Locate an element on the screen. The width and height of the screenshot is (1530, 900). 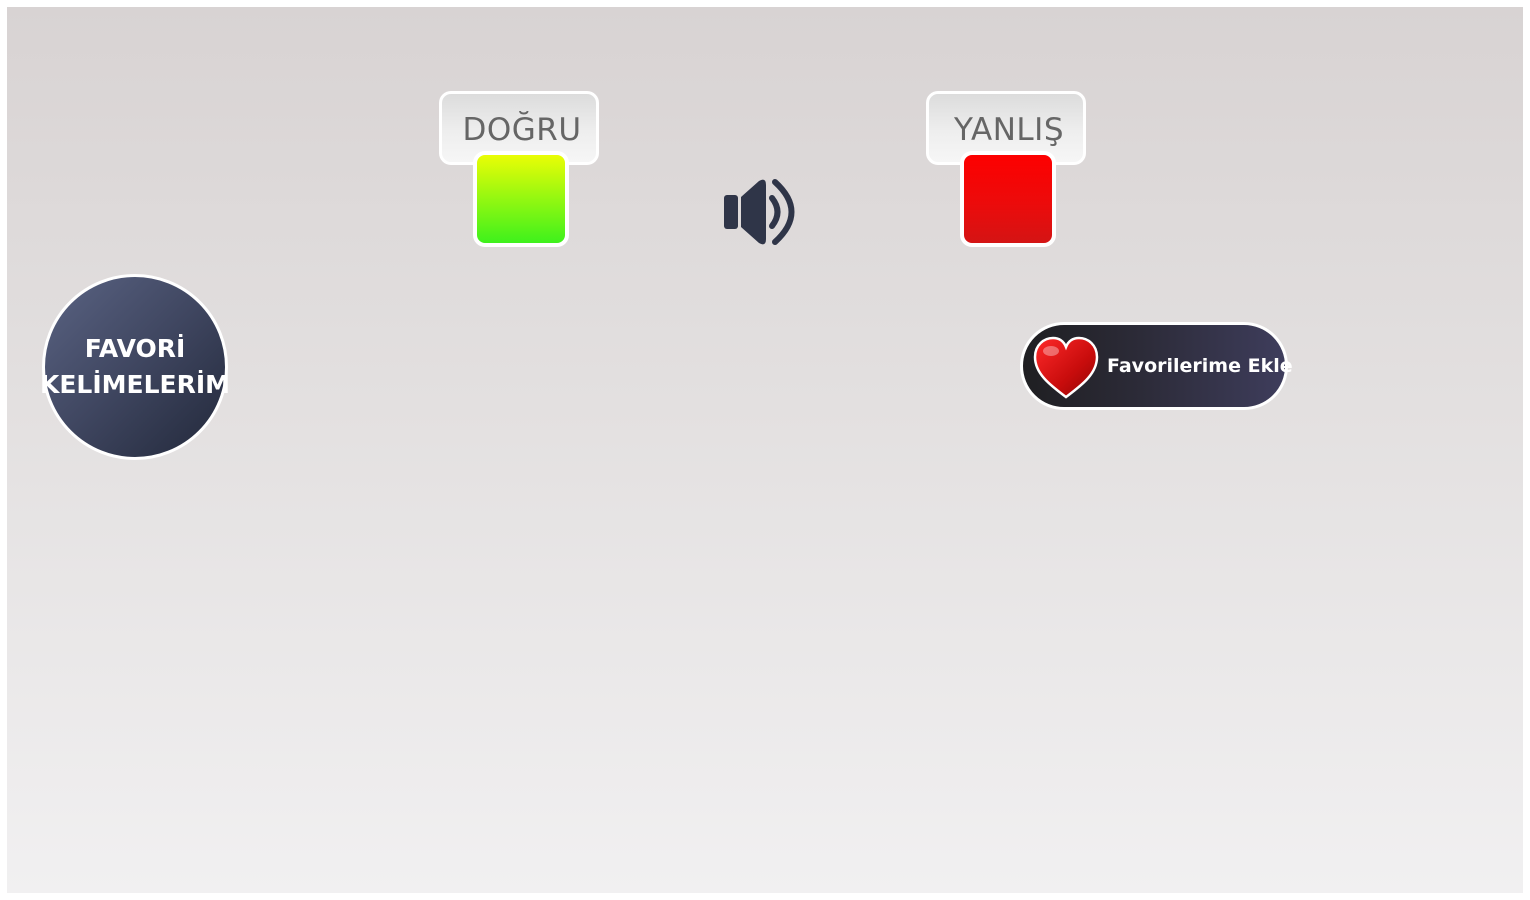
add-to-favorites-label: Favorilerime Ekle is located at coordinates (1200, 366).